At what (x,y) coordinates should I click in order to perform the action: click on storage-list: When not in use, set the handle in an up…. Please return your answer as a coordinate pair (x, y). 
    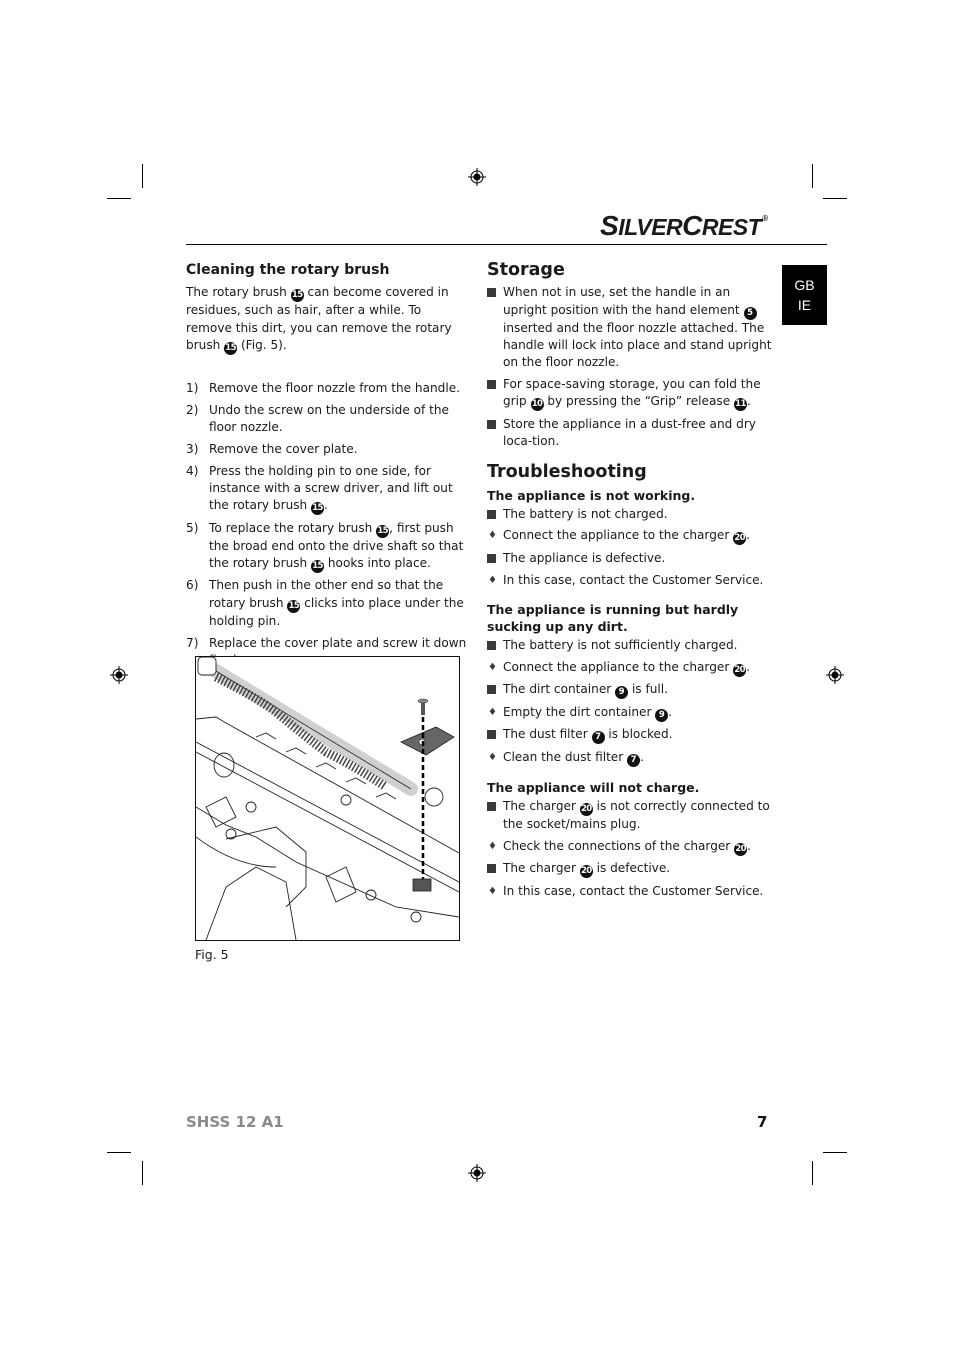
    Looking at the image, I should click on (629, 367).